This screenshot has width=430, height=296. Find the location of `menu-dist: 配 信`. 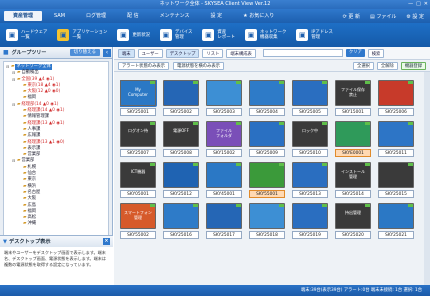

menu-dist: 配 信 is located at coordinates (133, 16).